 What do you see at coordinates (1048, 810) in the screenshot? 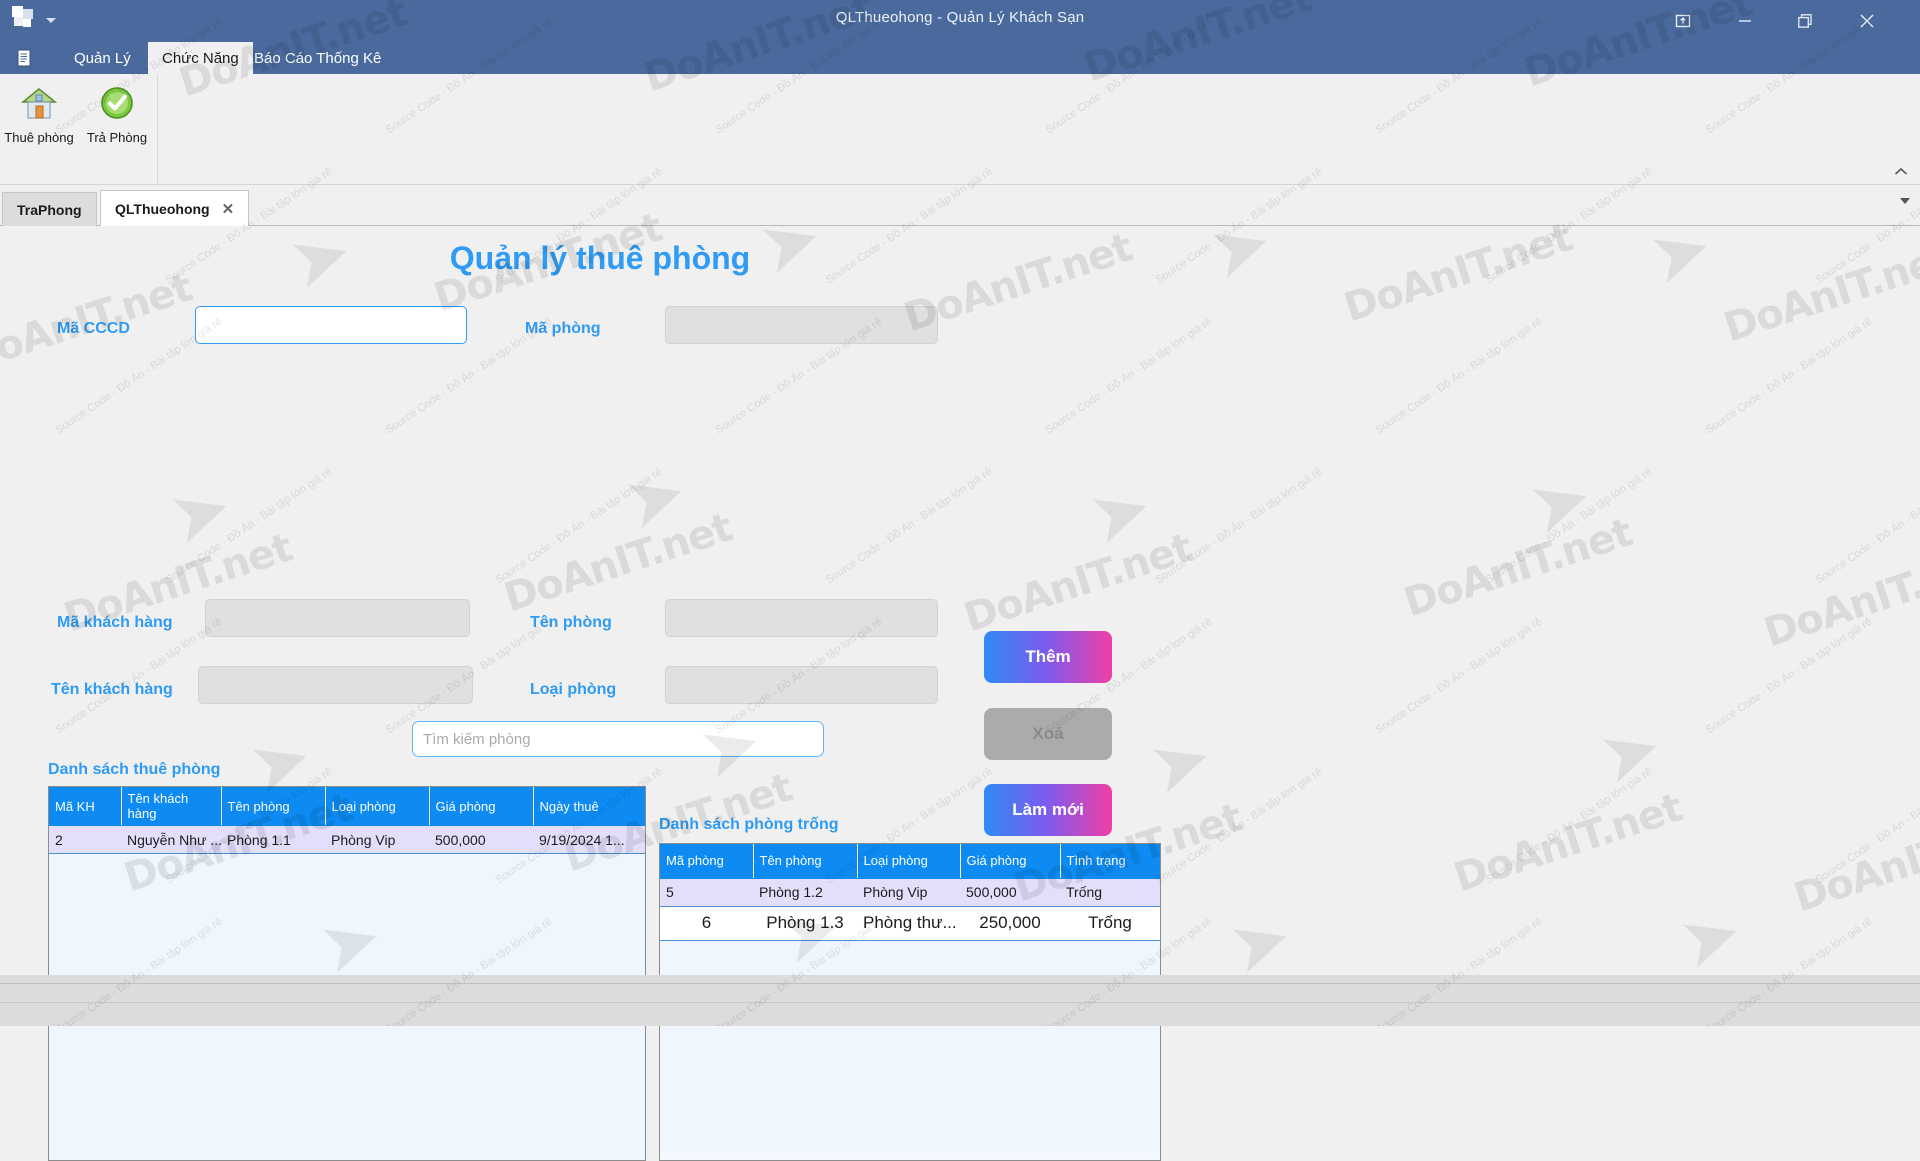
I see `refresh-button: Làm mới` at bounding box center [1048, 810].